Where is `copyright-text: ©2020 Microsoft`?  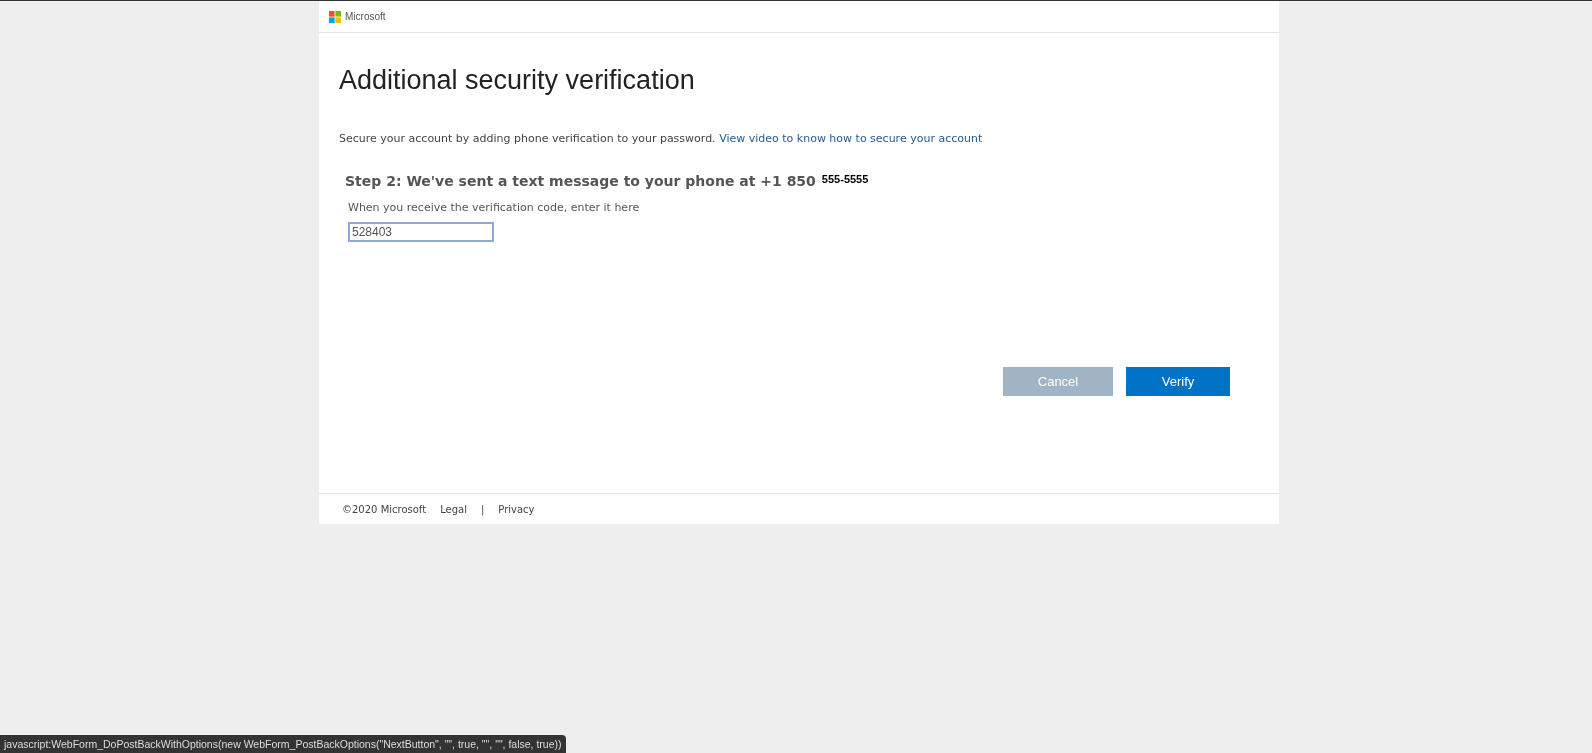 copyright-text: ©2020 Microsoft is located at coordinates (384, 509).